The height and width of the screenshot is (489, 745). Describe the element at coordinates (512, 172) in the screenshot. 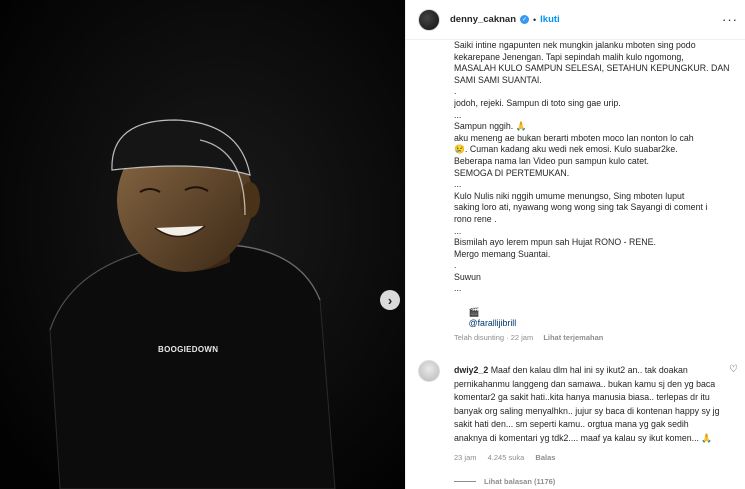

I see `caption-line: SEMOGA DI PERTEMUKAN.` at that location.